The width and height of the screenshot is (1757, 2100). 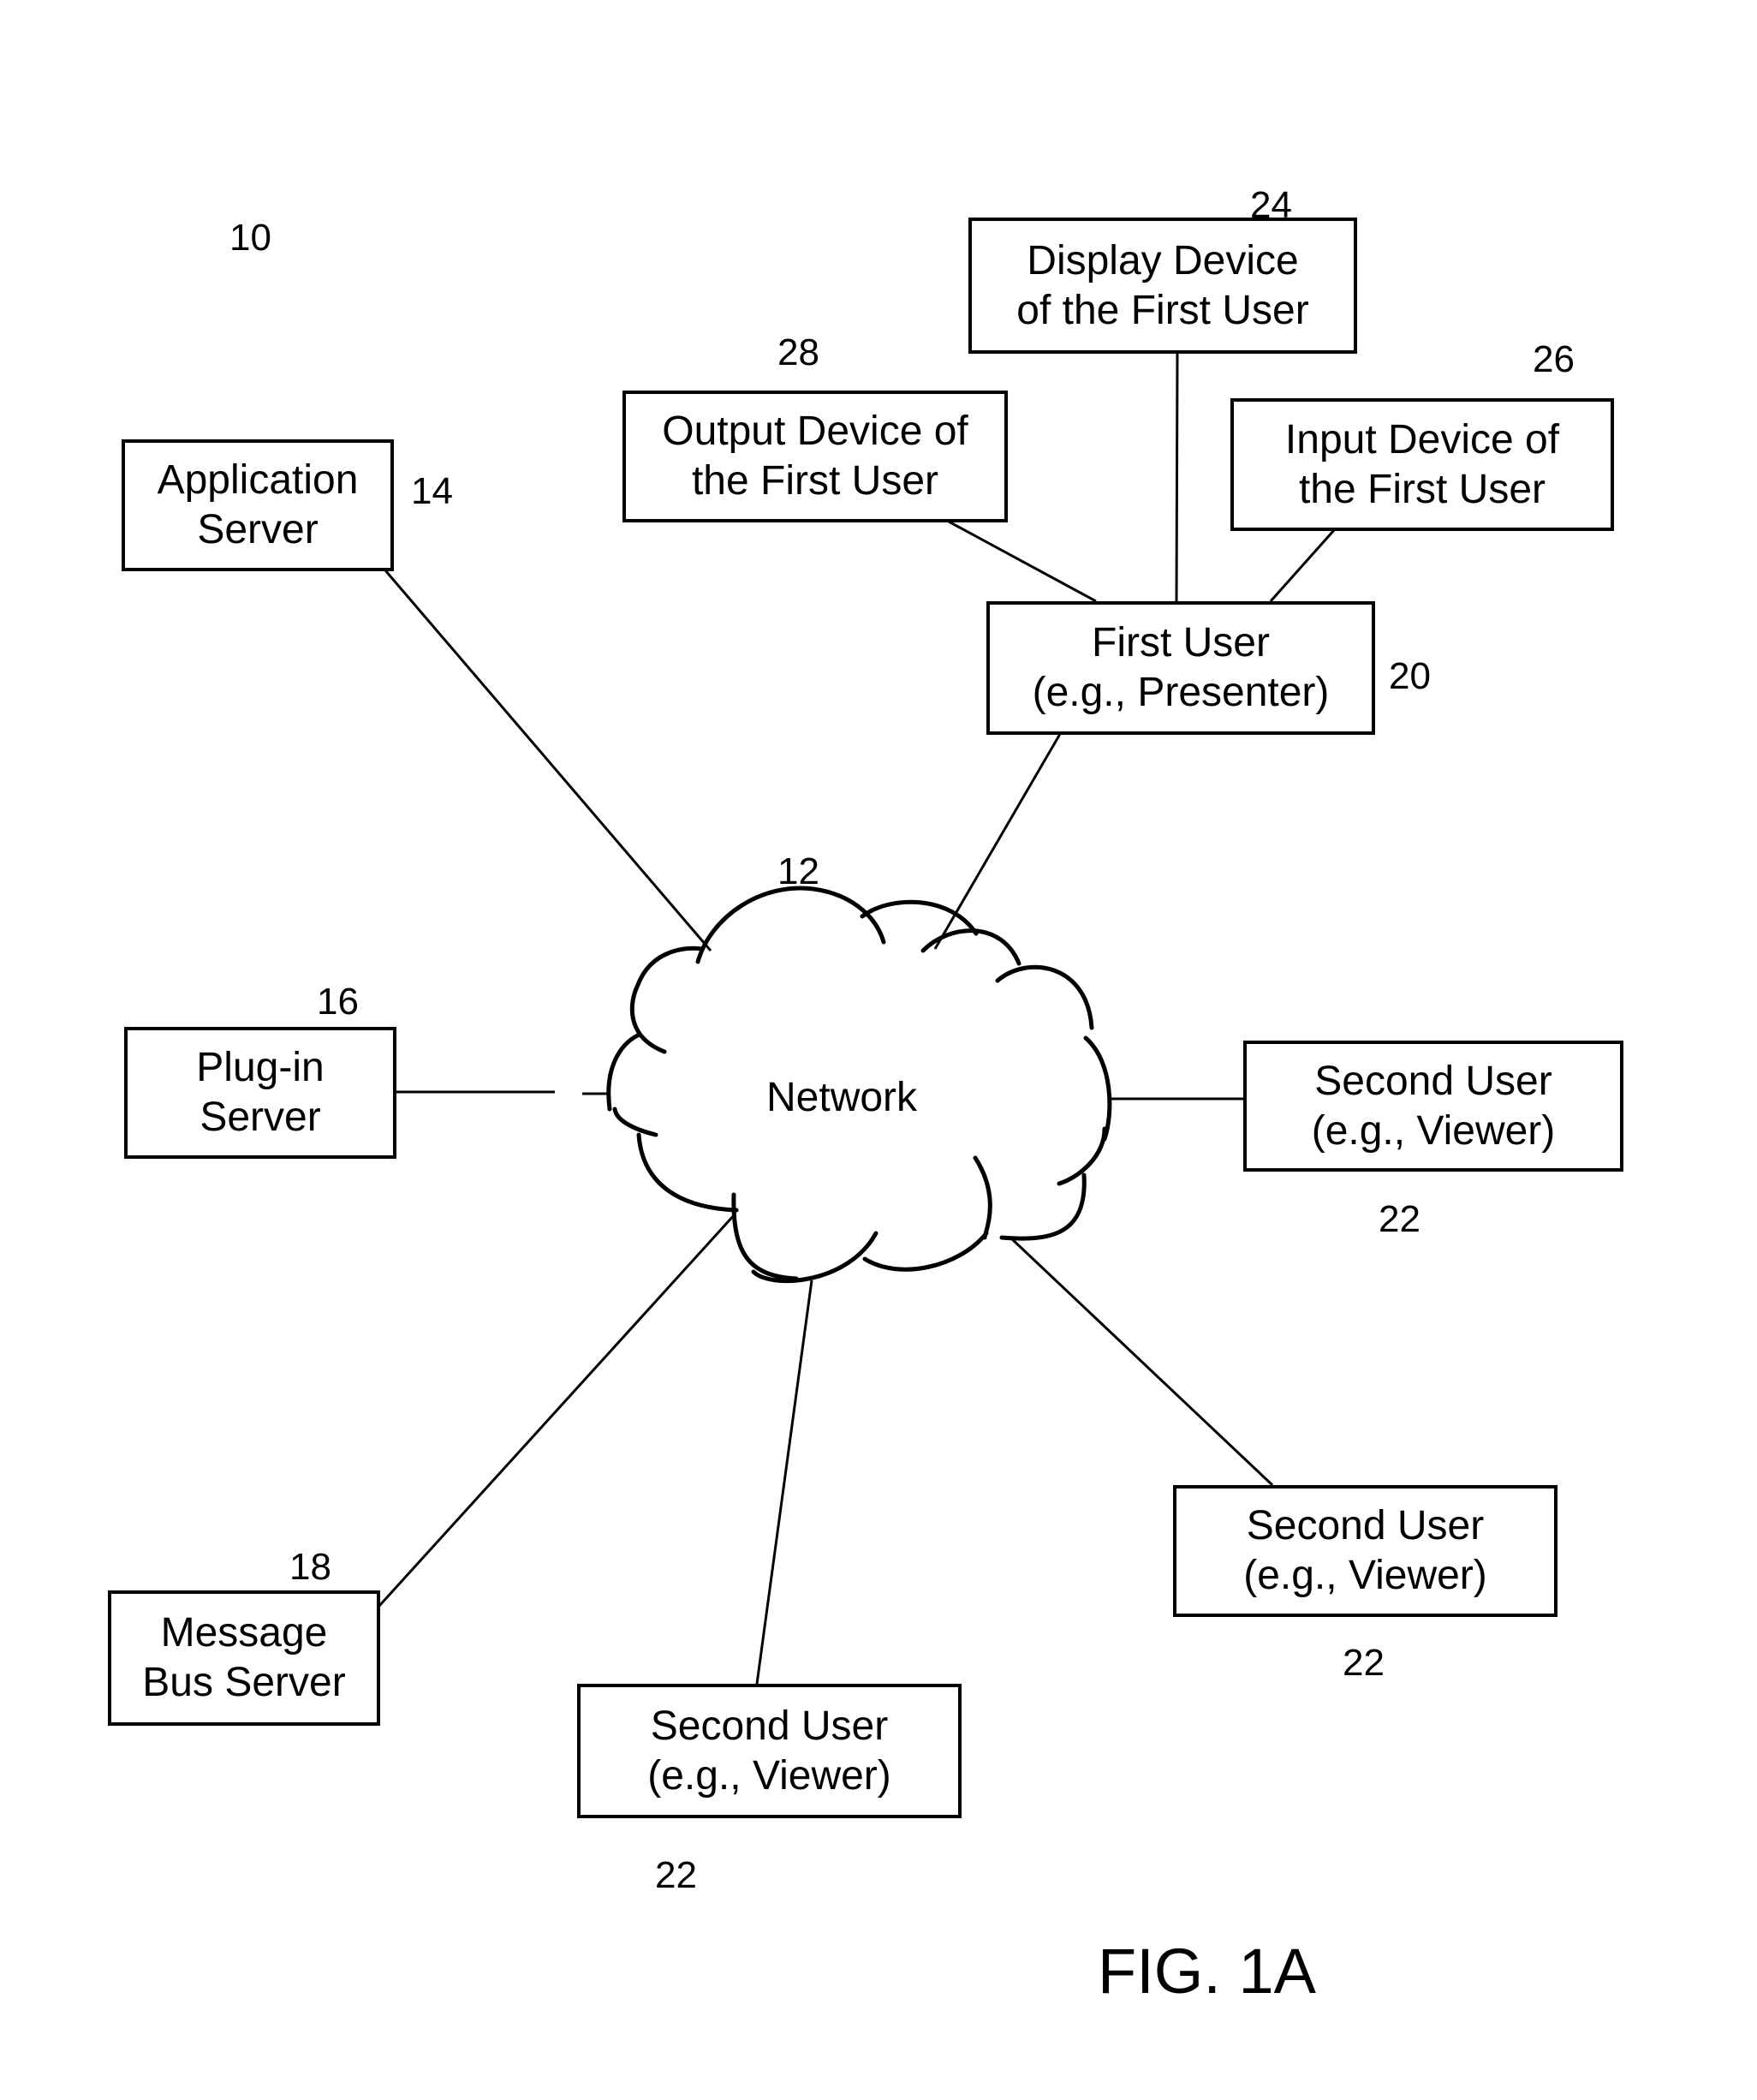 I want to click on display-device-node: Display Device of the First User, so click(x=1162, y=286).